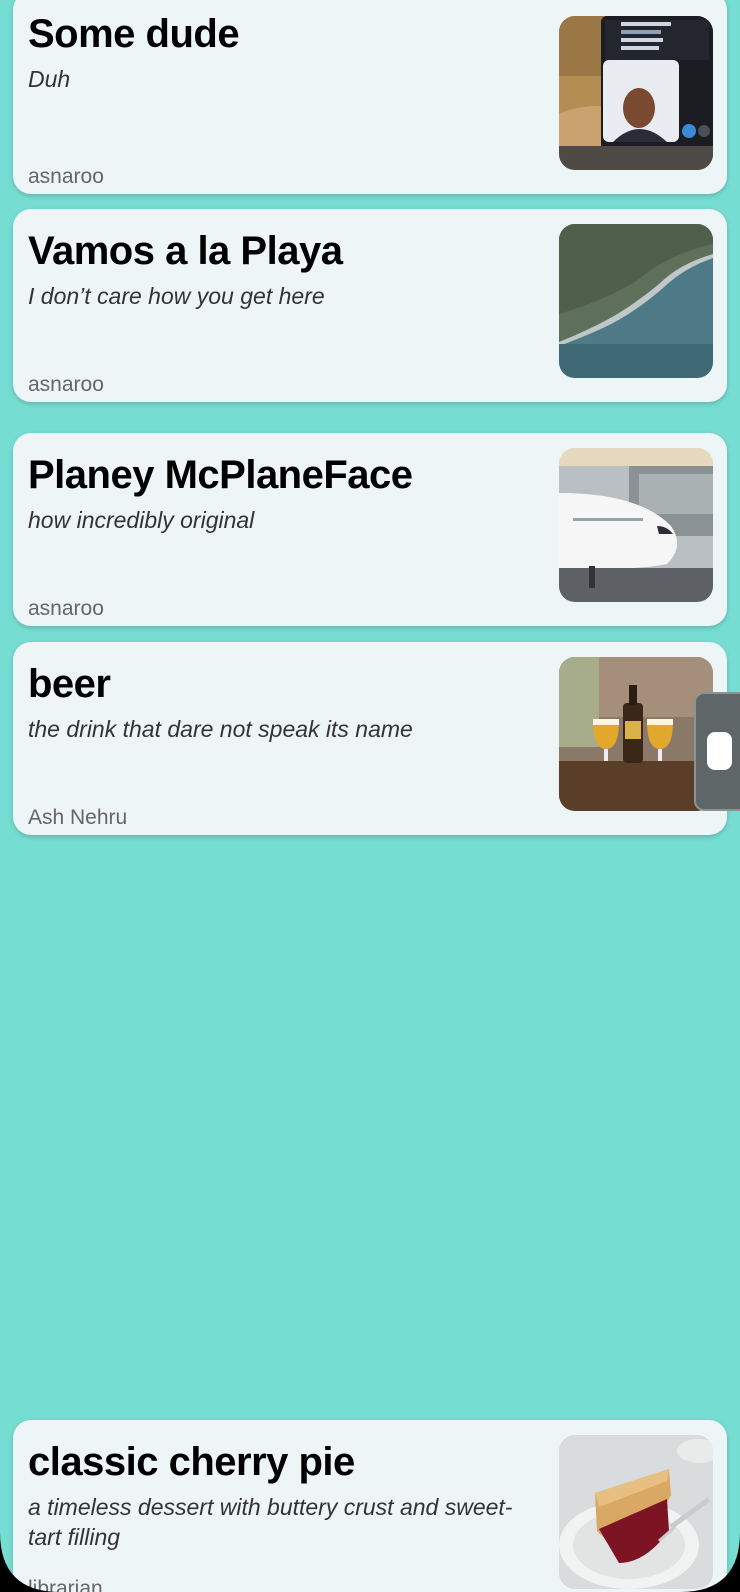 The image size is (740, 1592). Describe the element at coordinates (49, 79) in the screenshot. I see `post-subtitle: Duh` at that location.